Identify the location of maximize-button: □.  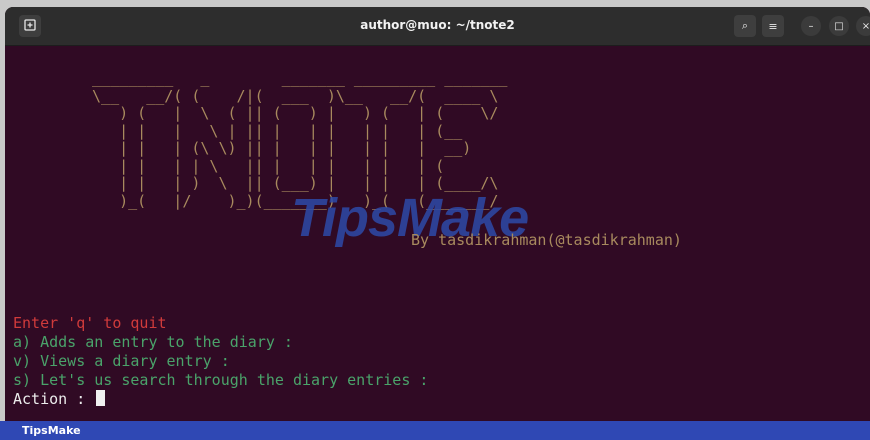
(839, 26).